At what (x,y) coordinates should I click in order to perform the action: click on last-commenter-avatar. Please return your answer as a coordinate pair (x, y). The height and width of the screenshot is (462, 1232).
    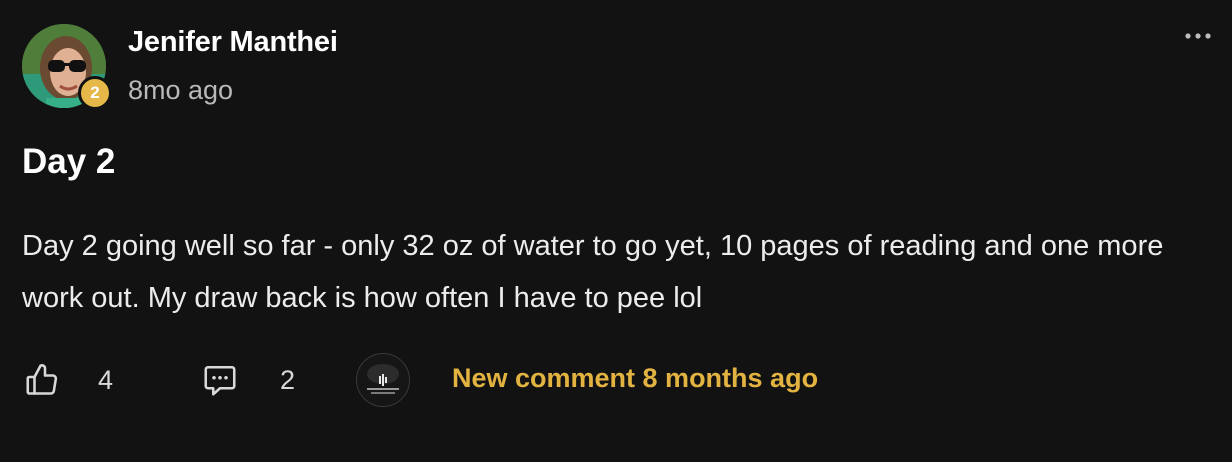
    Looking at the image, I should click on (383, 380).